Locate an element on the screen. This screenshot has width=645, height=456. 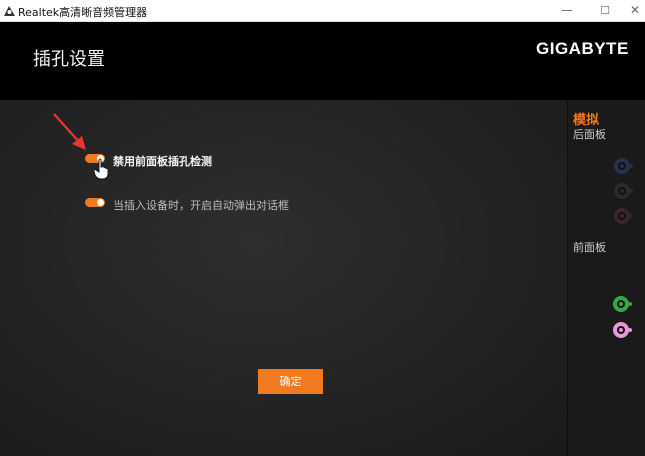
title-bar: Realtek高清晰音频管理器 — ☐ ✕ is located at coordinates (322, 11).